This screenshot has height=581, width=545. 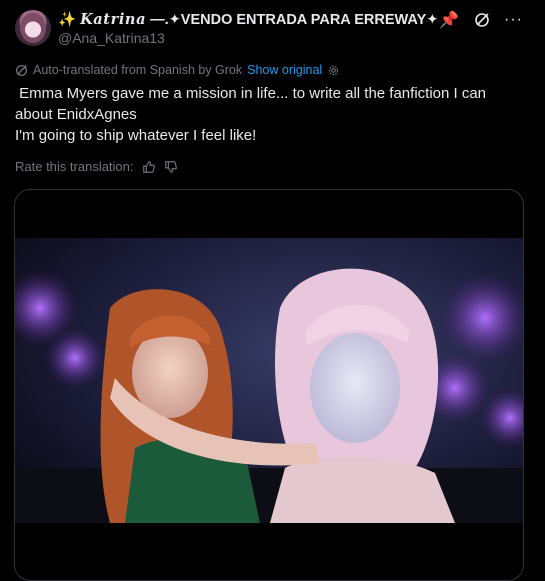 What do you see at coordinates (171, 167) in the screenshot?
I see `thumbs-down-icon` at bounding box center [171, 167].